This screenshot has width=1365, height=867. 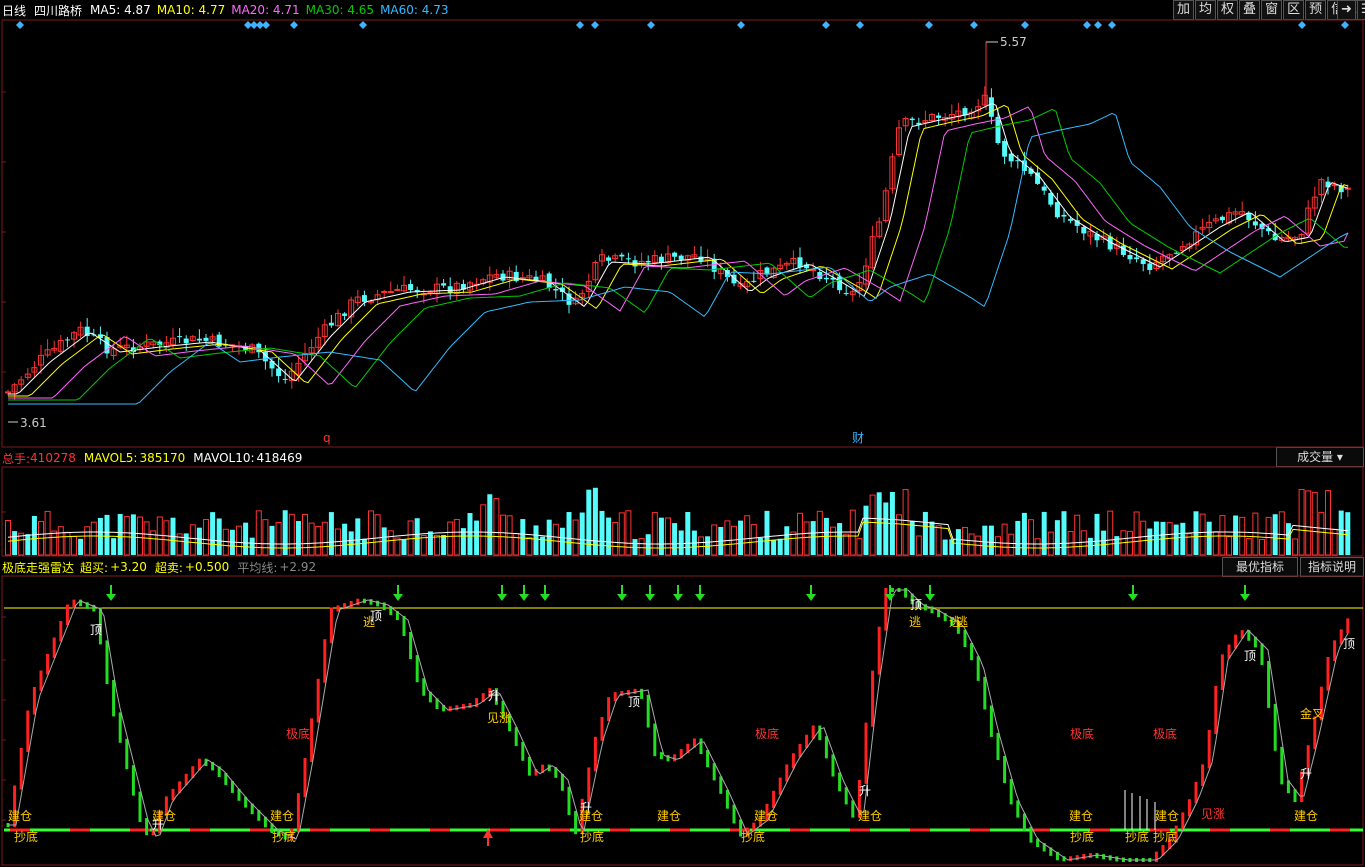 I want to click on signal-label-tao: 逃, so click(x=962, y=622).